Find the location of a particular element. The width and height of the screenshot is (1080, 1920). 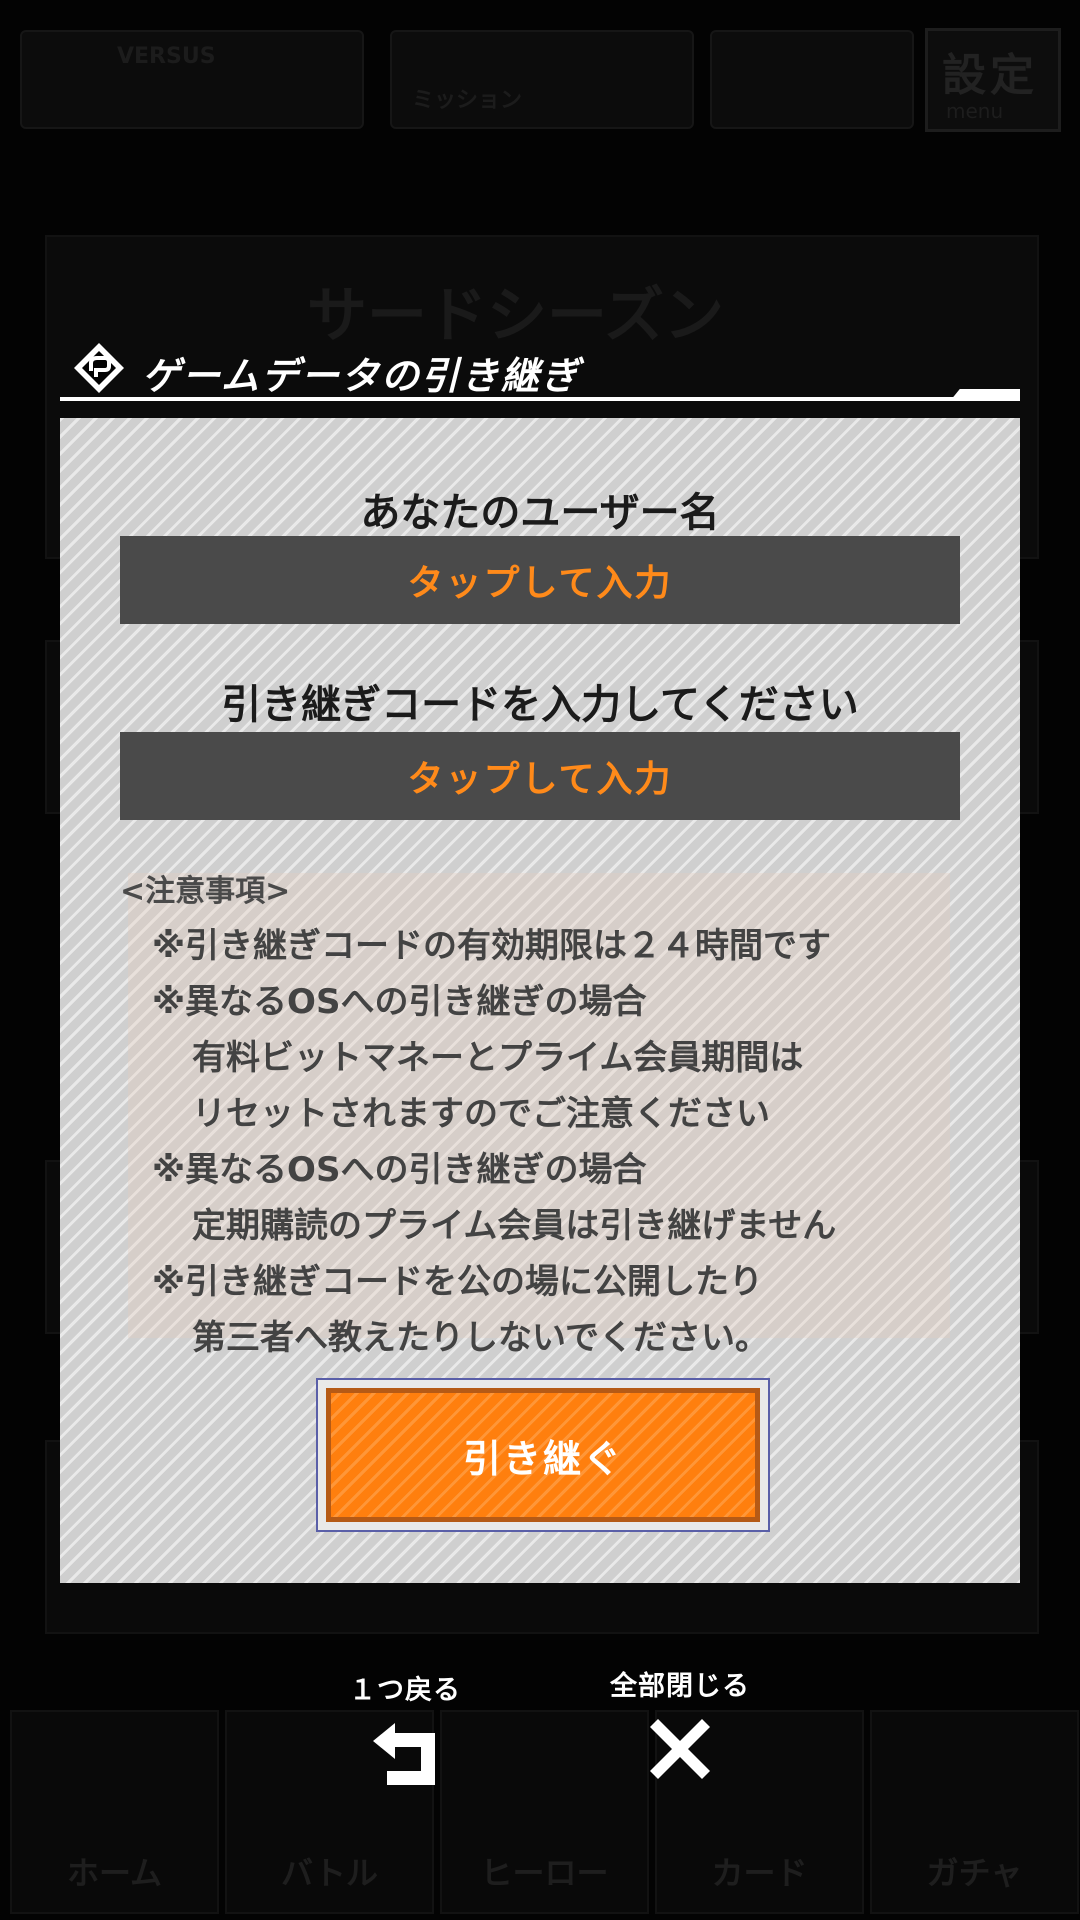

bg-settings-label: 設定 is located at coordinates (990, 75).